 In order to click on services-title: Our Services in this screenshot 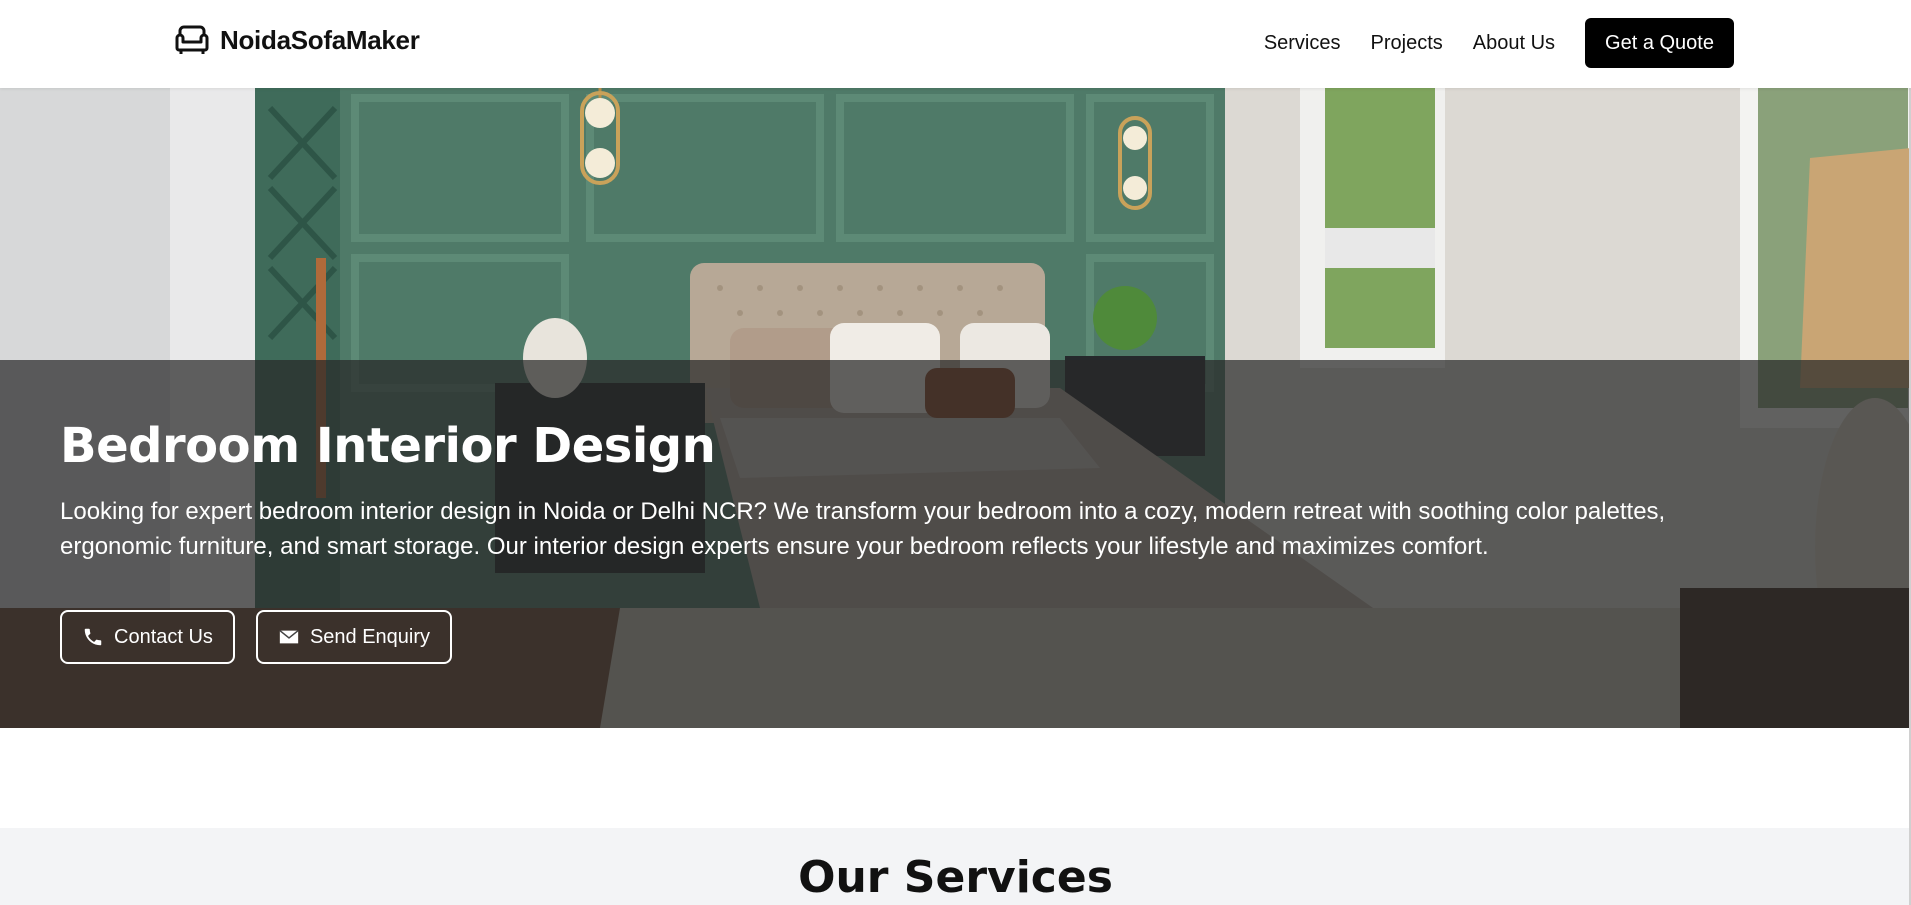, I will do `click(955, 877)`.